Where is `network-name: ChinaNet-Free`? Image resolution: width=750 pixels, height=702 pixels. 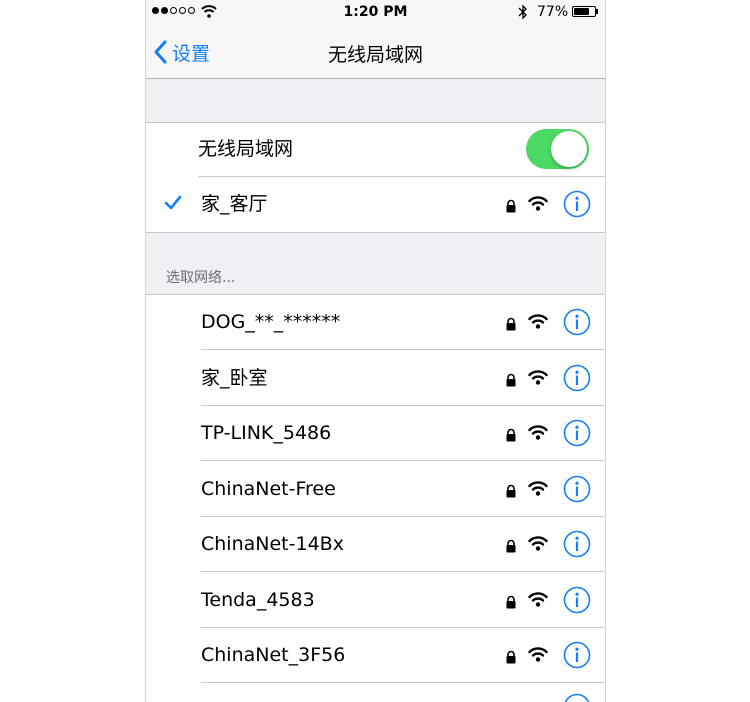 network-name: ChinaNet-Free is located at coordinates (268, 489).